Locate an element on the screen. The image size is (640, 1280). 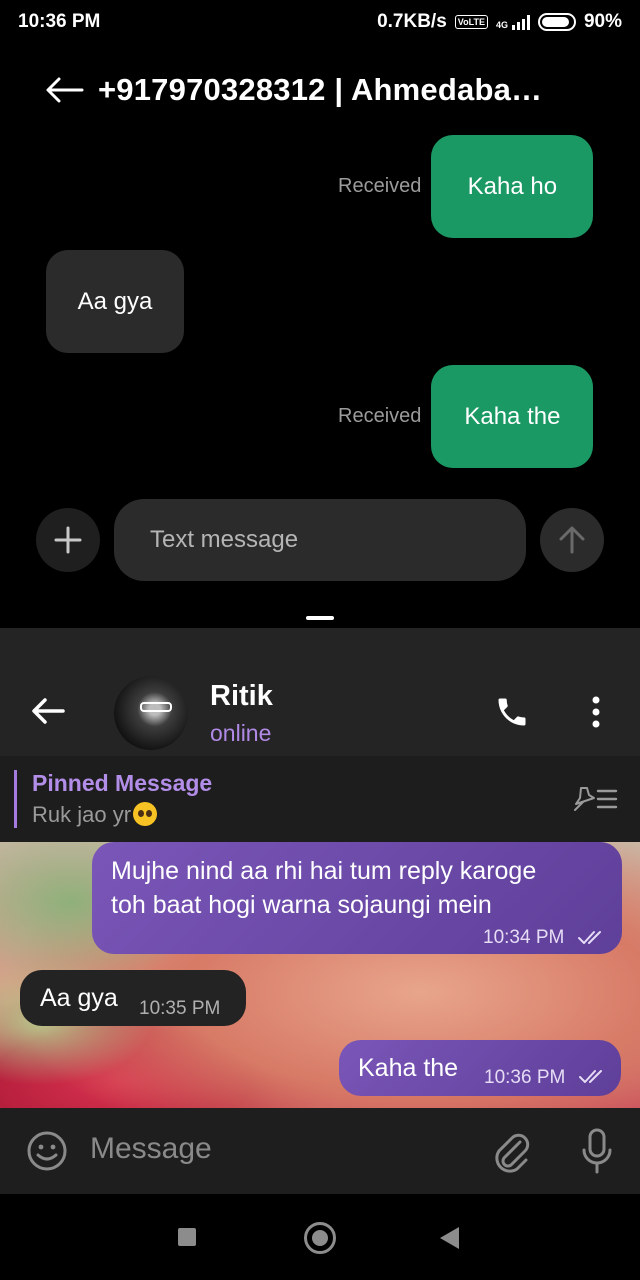
pinned-preview: Ruk jao yr is located at coordinates (95, 815).